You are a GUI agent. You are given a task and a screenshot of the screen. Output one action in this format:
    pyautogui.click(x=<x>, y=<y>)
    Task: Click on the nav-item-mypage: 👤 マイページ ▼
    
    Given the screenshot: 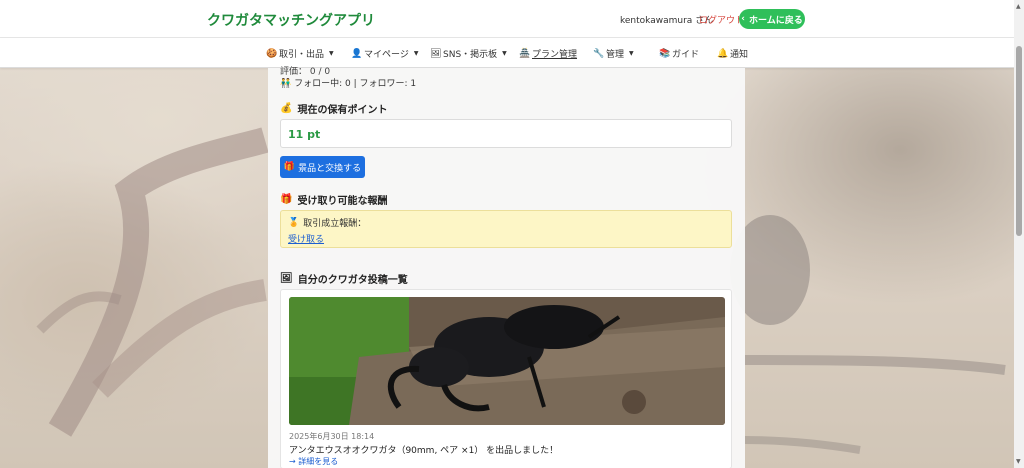 What is the action you would take?
    pyautogui.click(x=385, y=54)
    